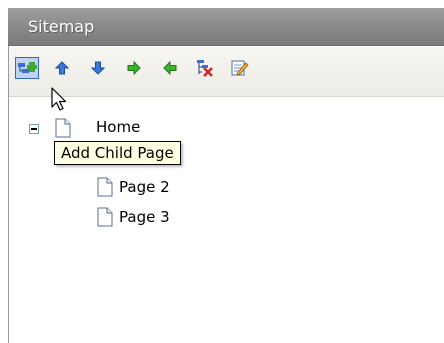 This screenshot has height=343, width=444. Describe the element at coordinates (117, 153) in the screenshot. I see `tooltip: Add Child Page` at that location.